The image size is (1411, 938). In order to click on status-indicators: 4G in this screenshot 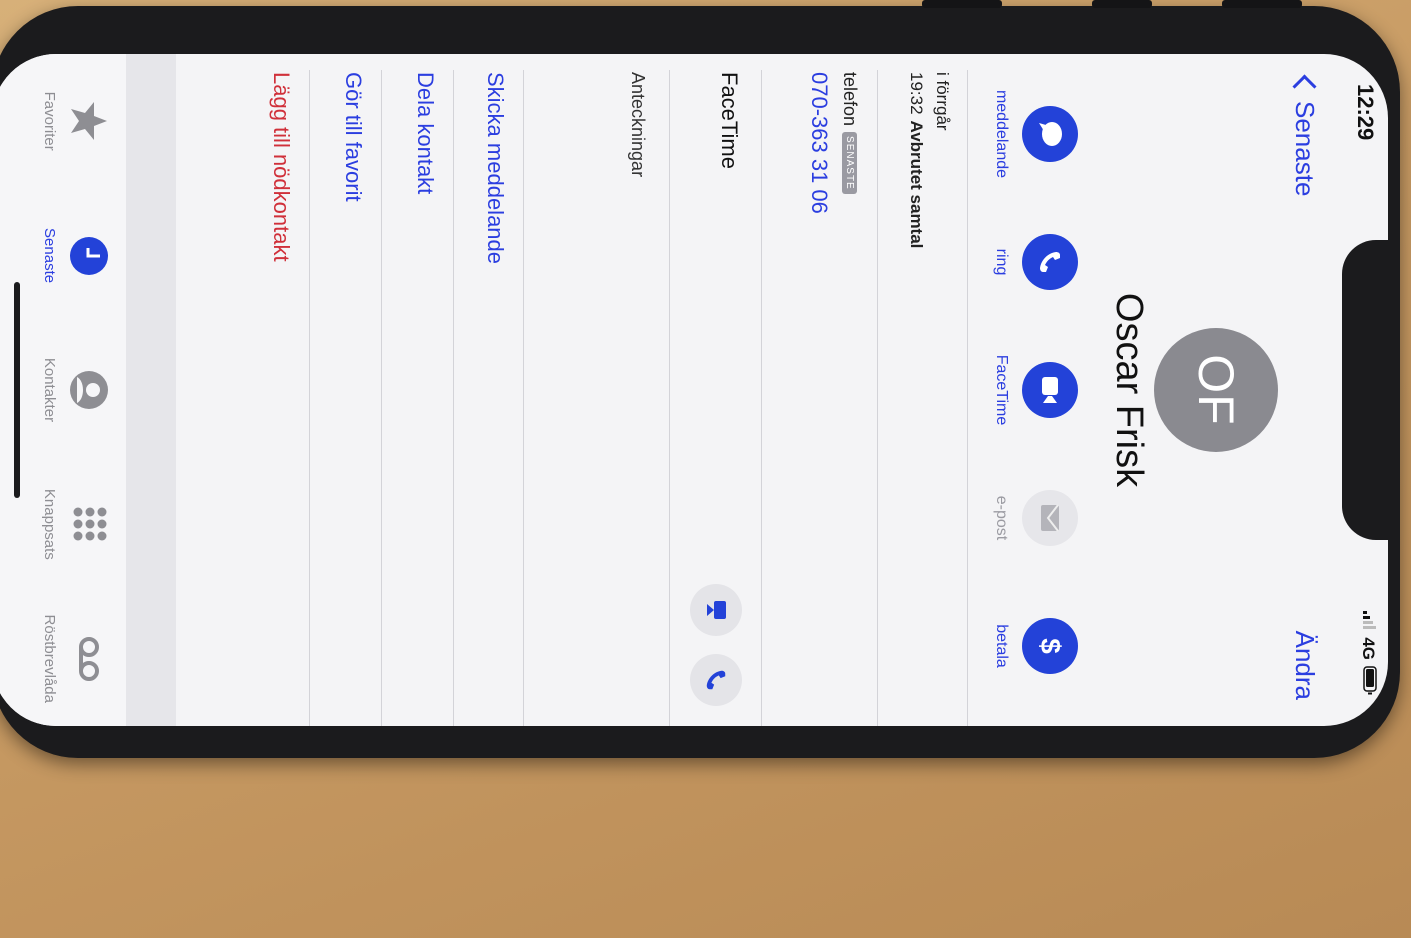, I will do `click(1368, 653)`.